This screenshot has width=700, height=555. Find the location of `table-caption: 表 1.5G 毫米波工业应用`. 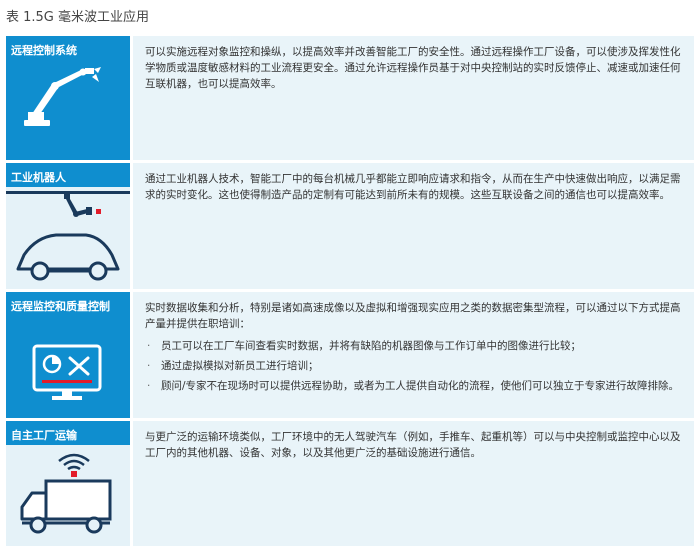

table-caption: 表 1.5G 毫米波工业应用 is located at coordinates (78, 17).